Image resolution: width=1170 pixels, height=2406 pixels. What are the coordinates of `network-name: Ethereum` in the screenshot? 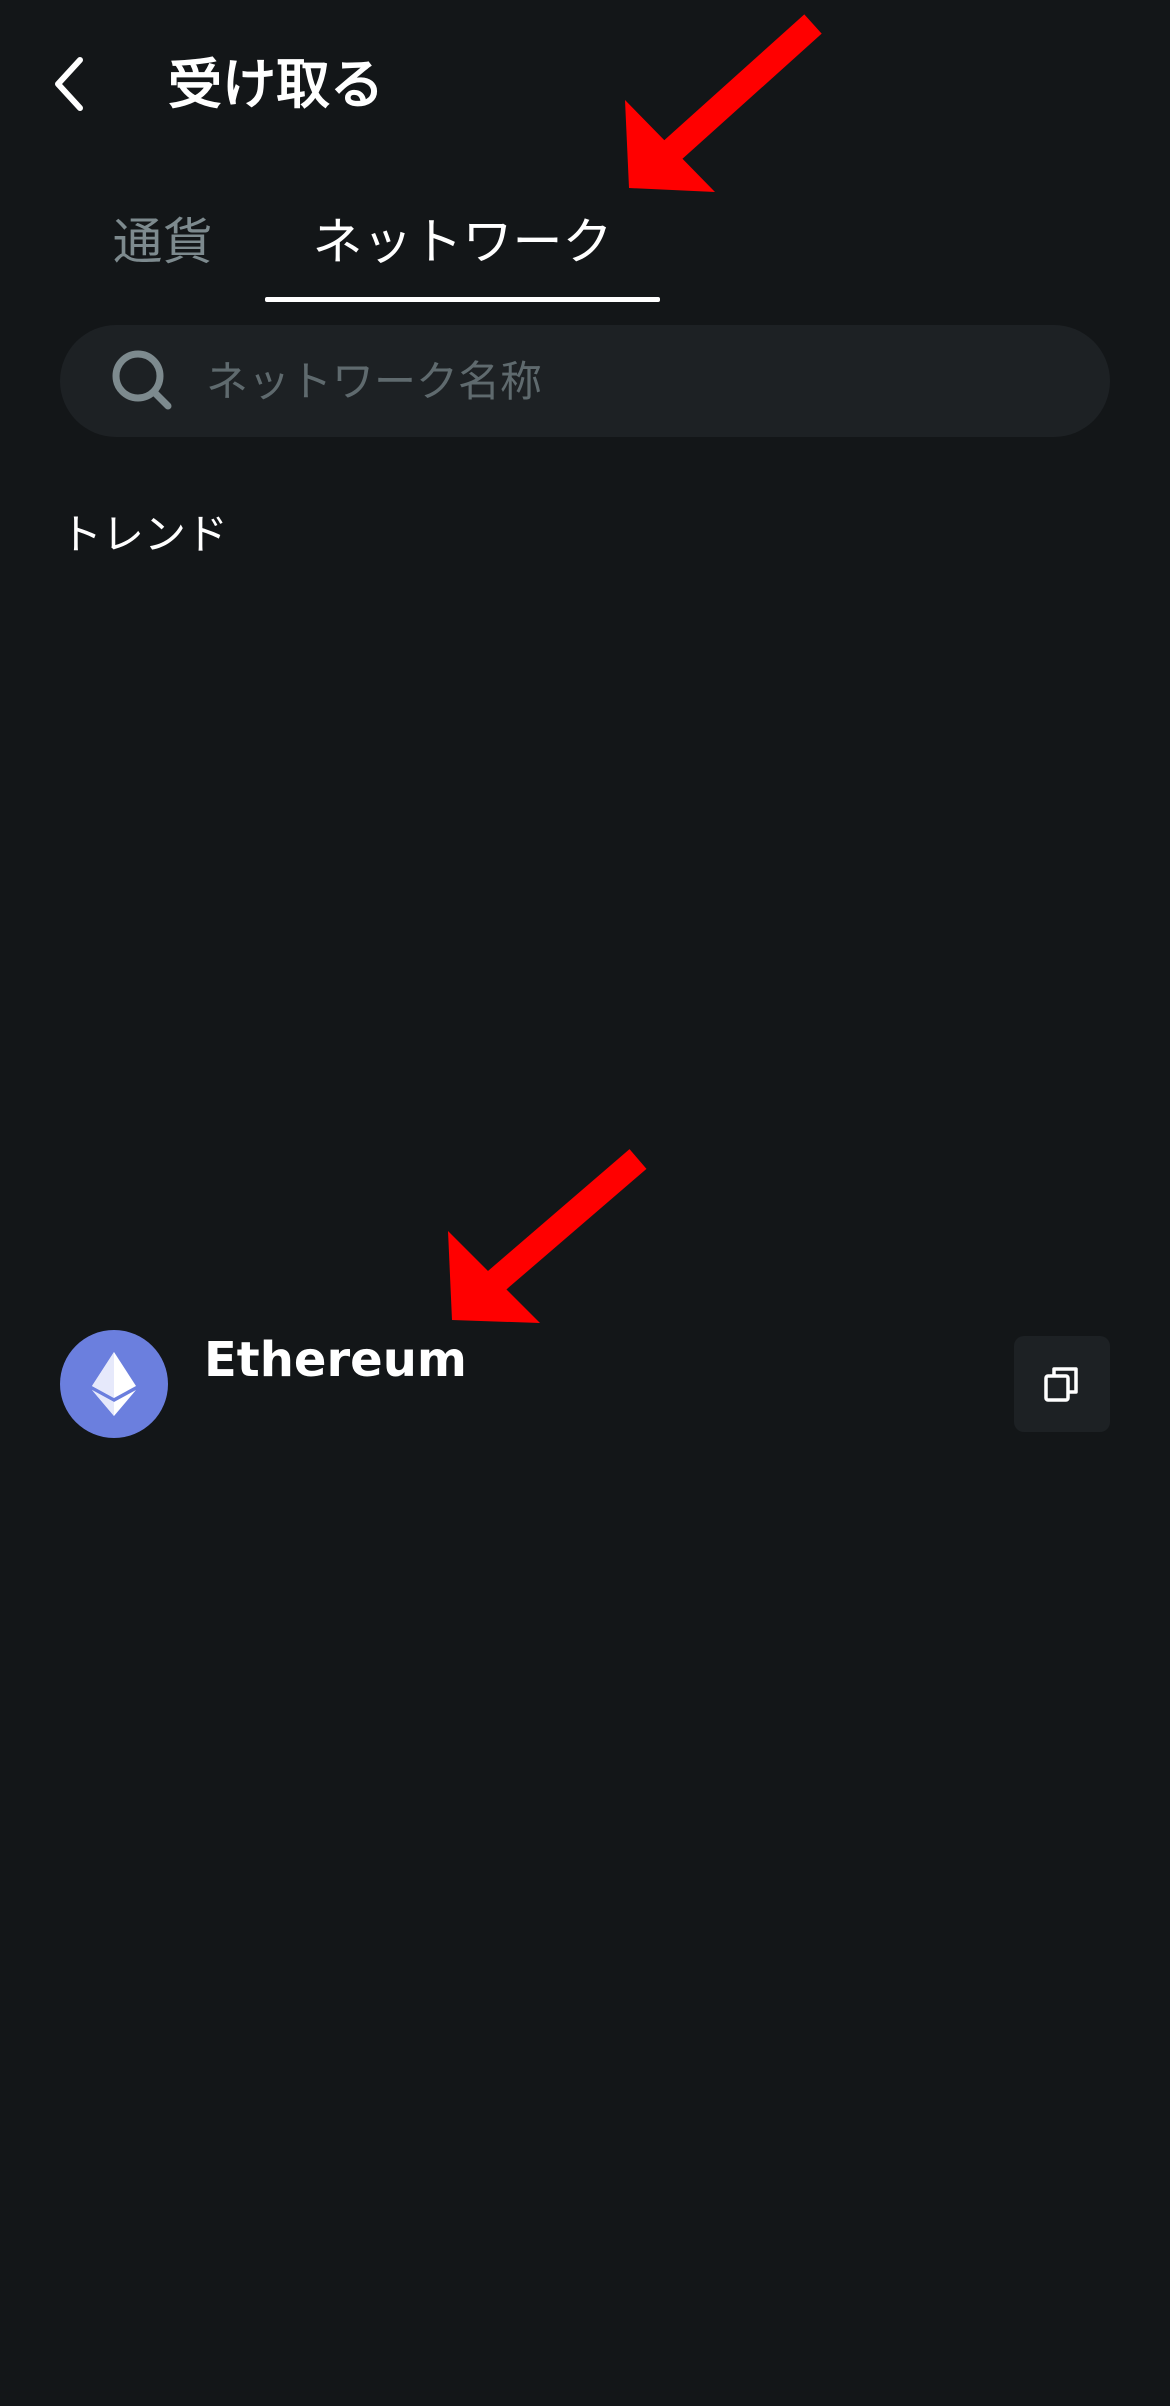 It's located at (335, 1360).